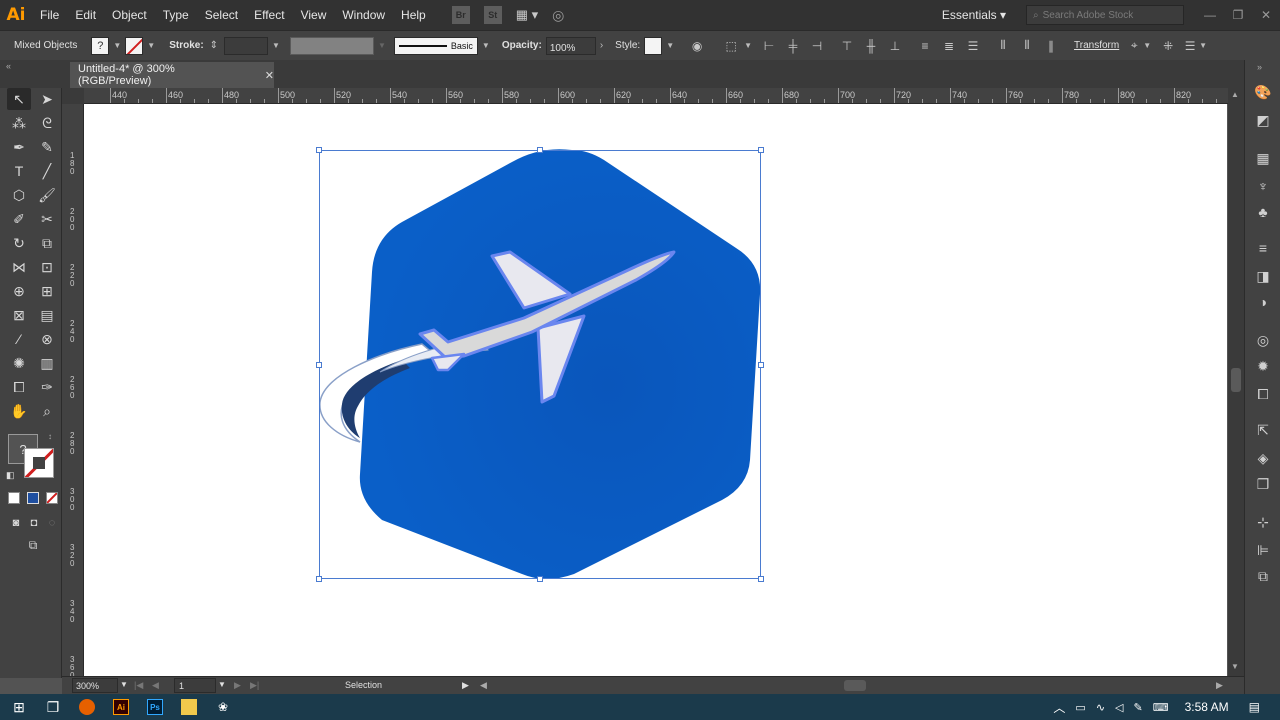 The height and width of the screenshot is (720, 1280). Describe the element at coordinates (1263, 276) in the screenshot. I see `gradient-panel-icon: ◨` at that location.